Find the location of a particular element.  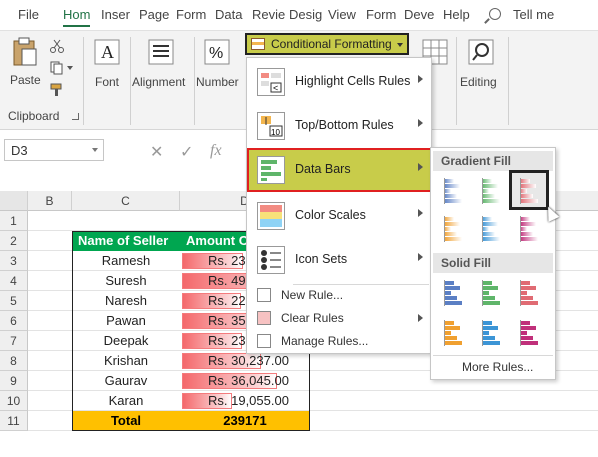

alignment-label: Alignment is located at coordinates (159, 82).